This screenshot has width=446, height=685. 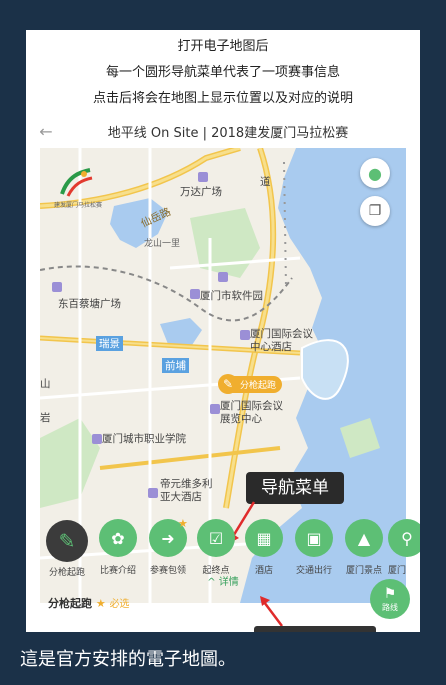 What do you see at coordinates (78, 205) in the screenshot?
I see `logo-text: 建发厦门马拉松赛` at bounding box center [78, 205].